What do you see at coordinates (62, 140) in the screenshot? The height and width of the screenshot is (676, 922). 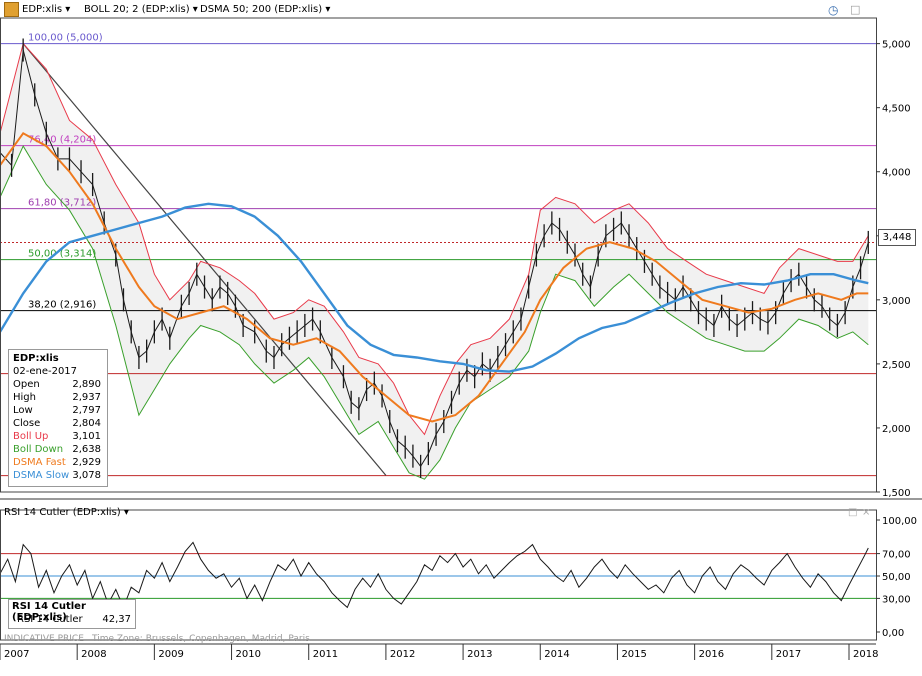 I see `fib-level-label: 76,40 (4,204)` at bounding box center [62, 140].